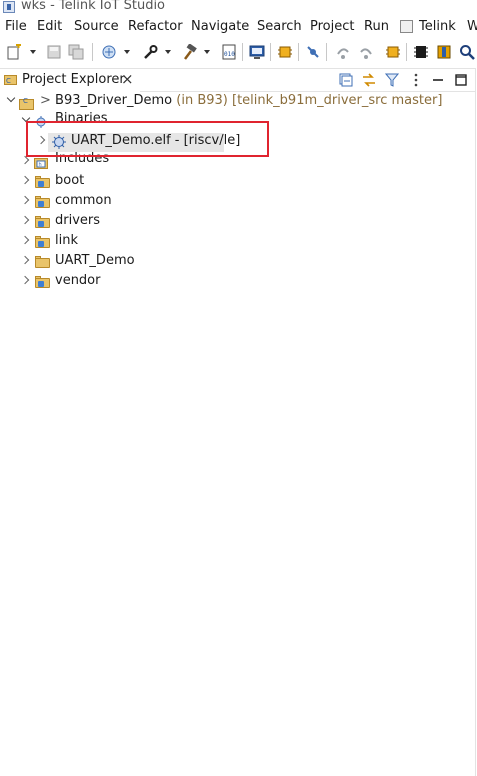  What do you see at coordinates (238, 52) in the screenshot?
I see `main-toolbar: 010` at bounding box center [238, 52].